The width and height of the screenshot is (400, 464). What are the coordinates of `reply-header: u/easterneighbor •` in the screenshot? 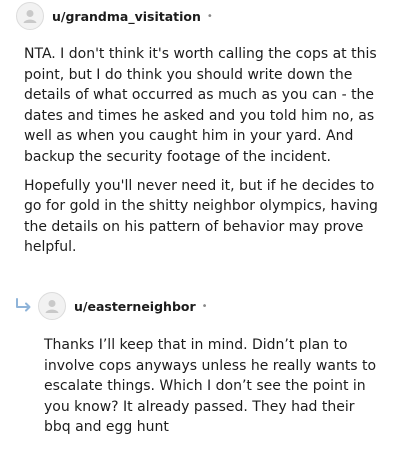 It's located at (123, 306).